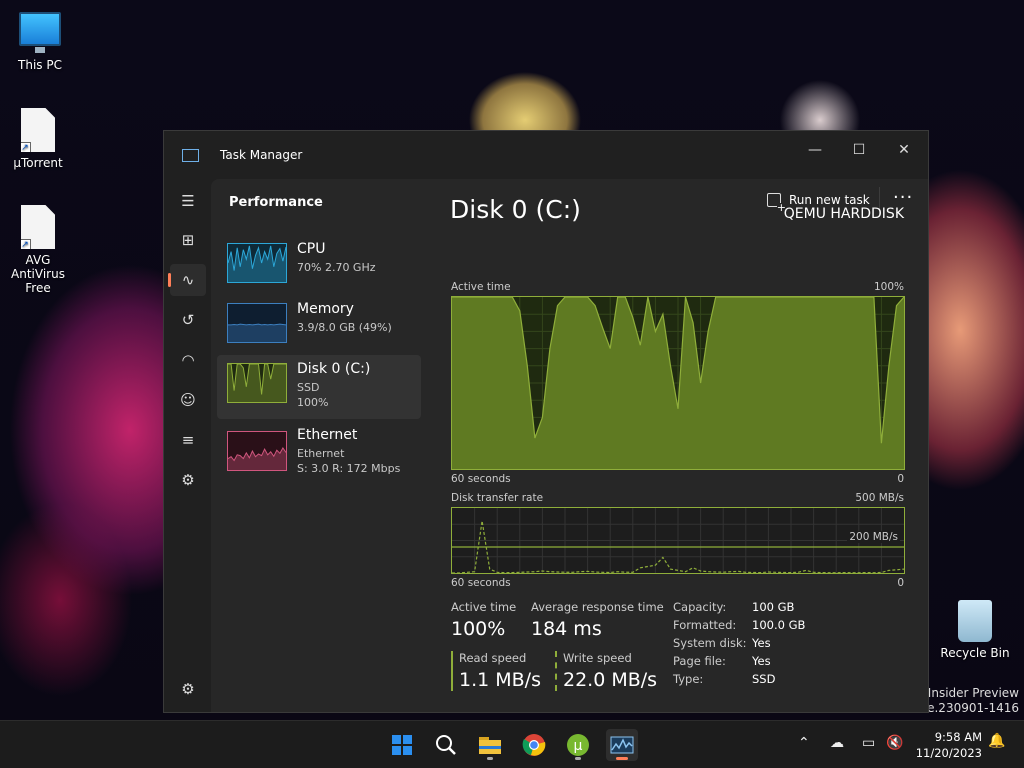  I want to click on active-time-graph-duration: 60 seconds, so click(481, 479).